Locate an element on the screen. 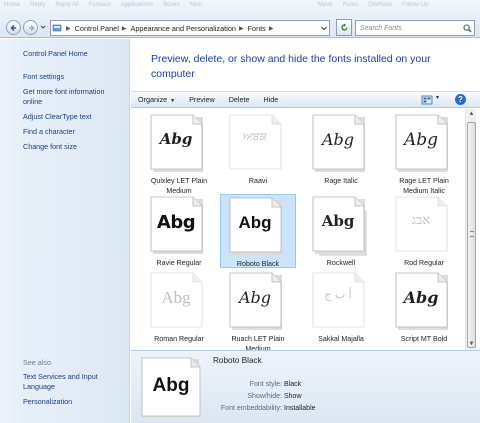  font-tile: Abg Rage Italic is located at coordinates (341, 149).